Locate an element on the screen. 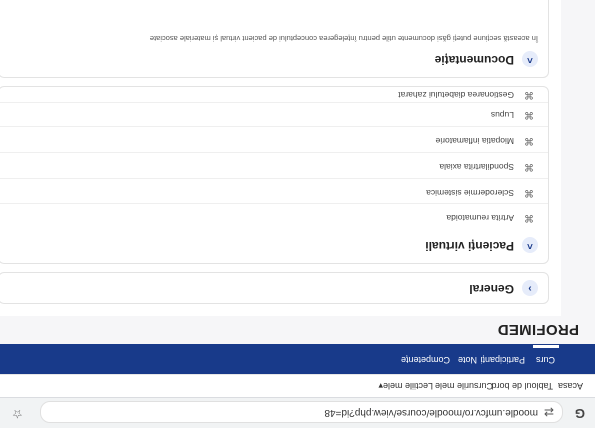 The height and width of the screenshot is (428, 595). tab-grades: Note is located at coordinates (467, 360).